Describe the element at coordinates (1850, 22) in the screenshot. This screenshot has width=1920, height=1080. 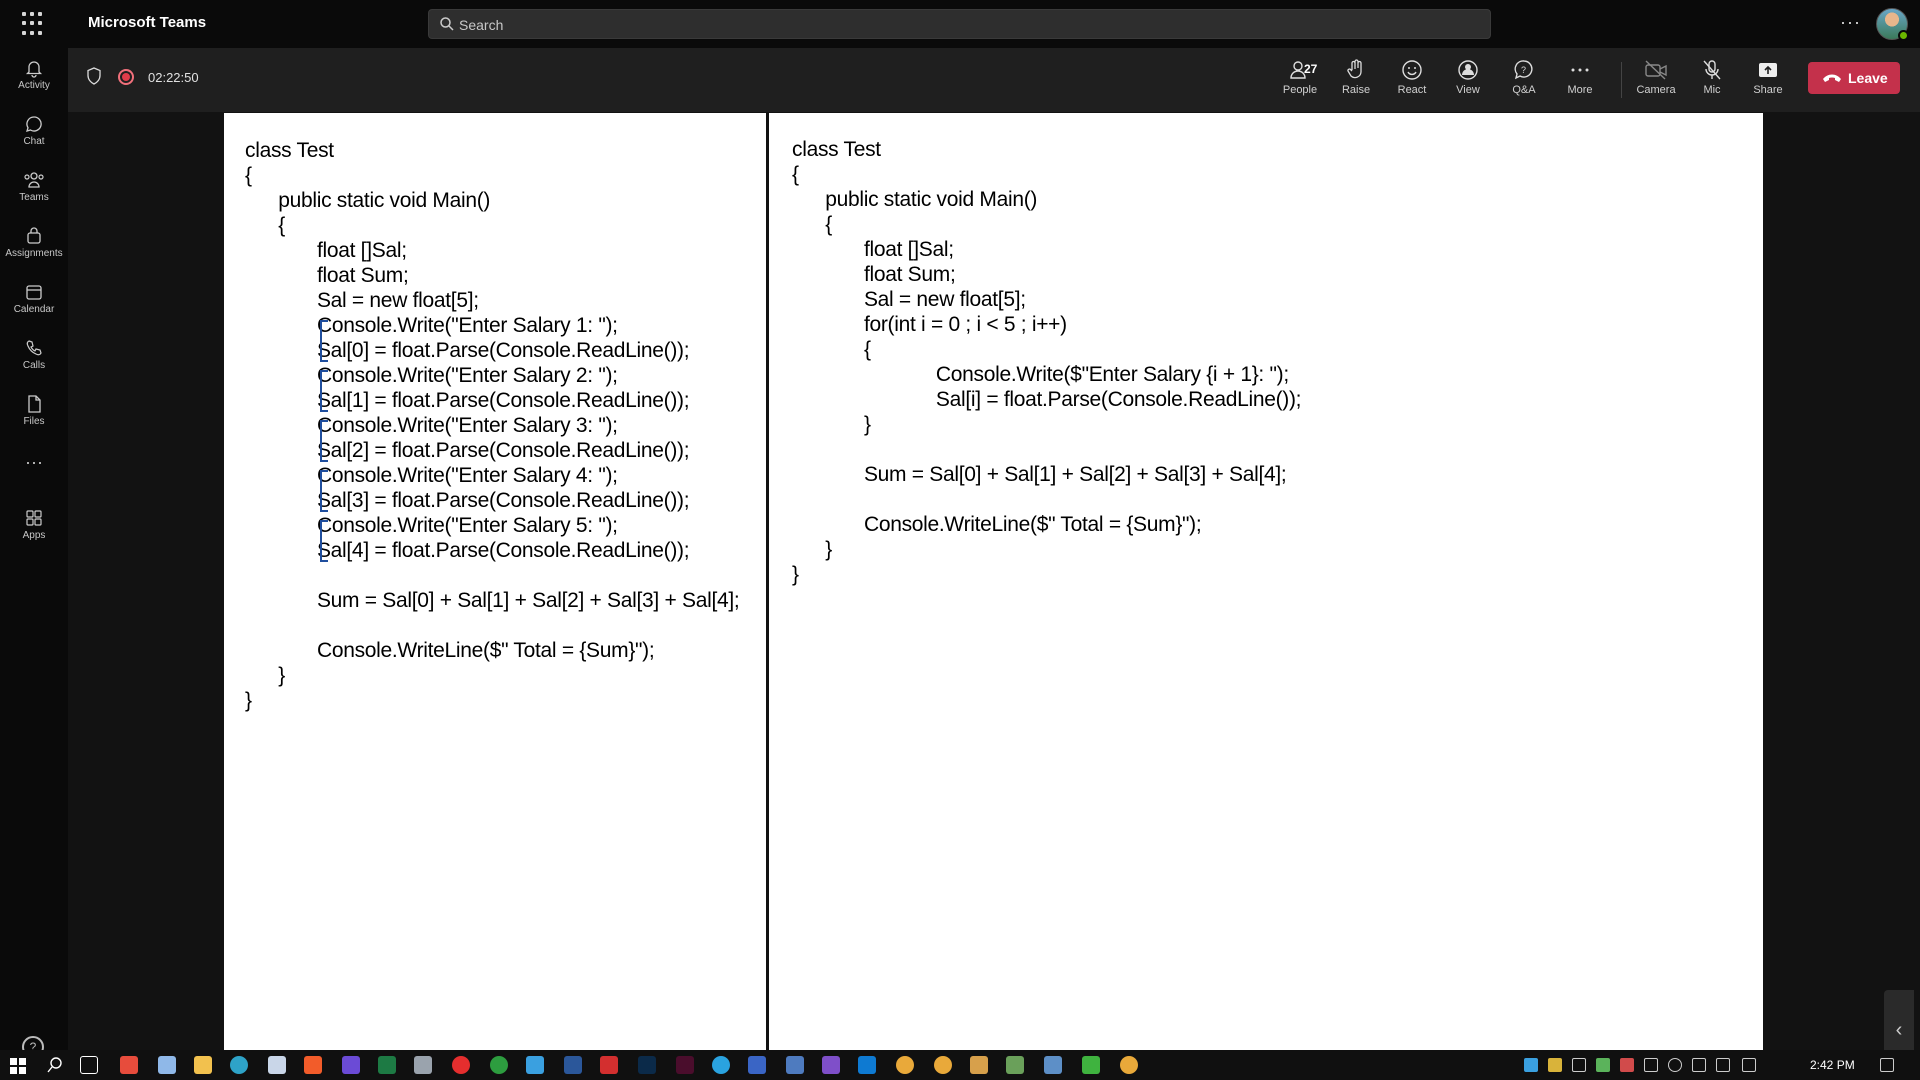
I see `settings-more-icon: ···` at that location.